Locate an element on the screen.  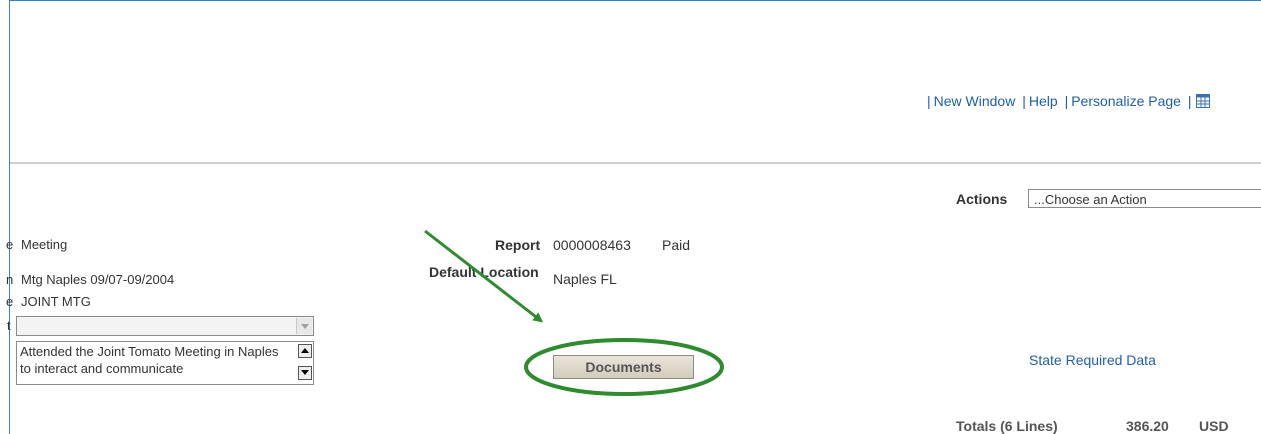
report-number: 0000008463 is located at coordinates (592, 245).